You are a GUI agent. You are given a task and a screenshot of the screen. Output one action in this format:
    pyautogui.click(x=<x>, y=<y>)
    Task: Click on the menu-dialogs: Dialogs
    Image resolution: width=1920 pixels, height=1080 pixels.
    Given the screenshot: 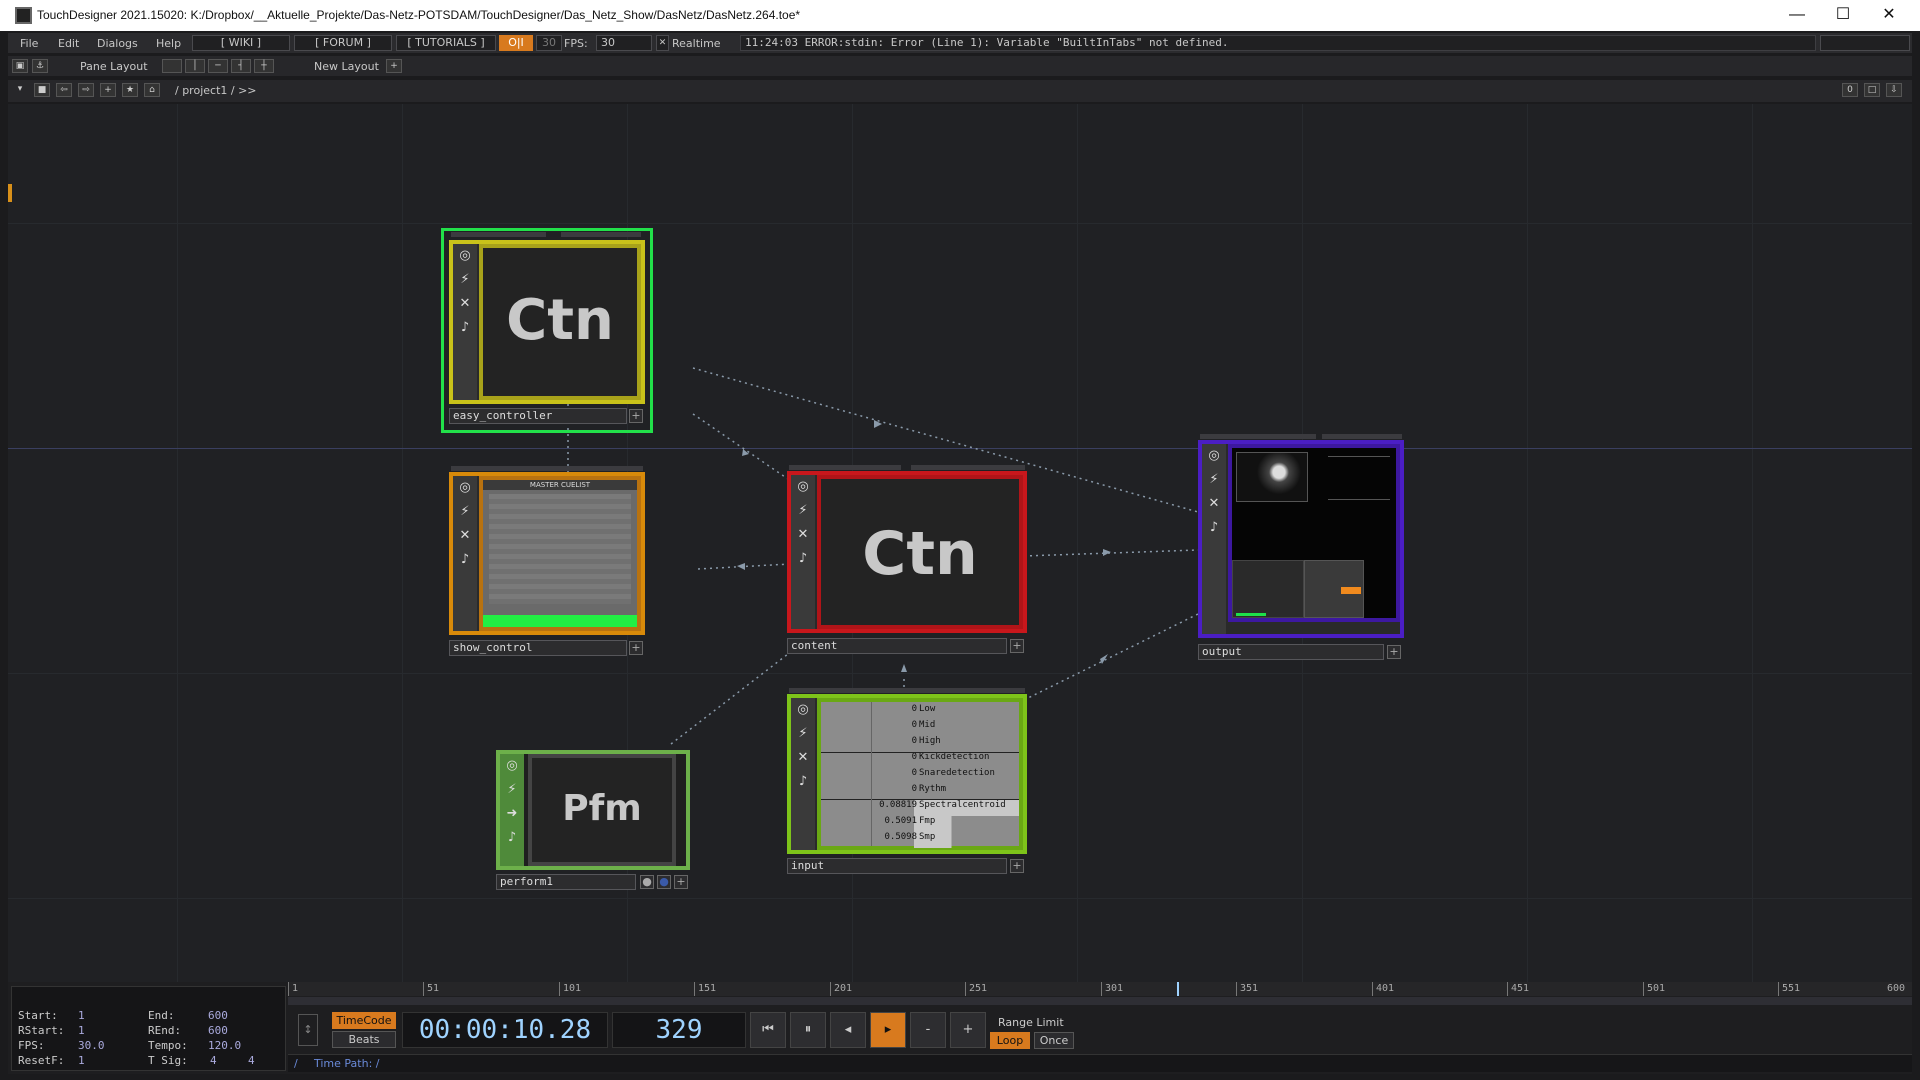 What is the action you would take?
    pyautogui.click(x=117, y=43)
    